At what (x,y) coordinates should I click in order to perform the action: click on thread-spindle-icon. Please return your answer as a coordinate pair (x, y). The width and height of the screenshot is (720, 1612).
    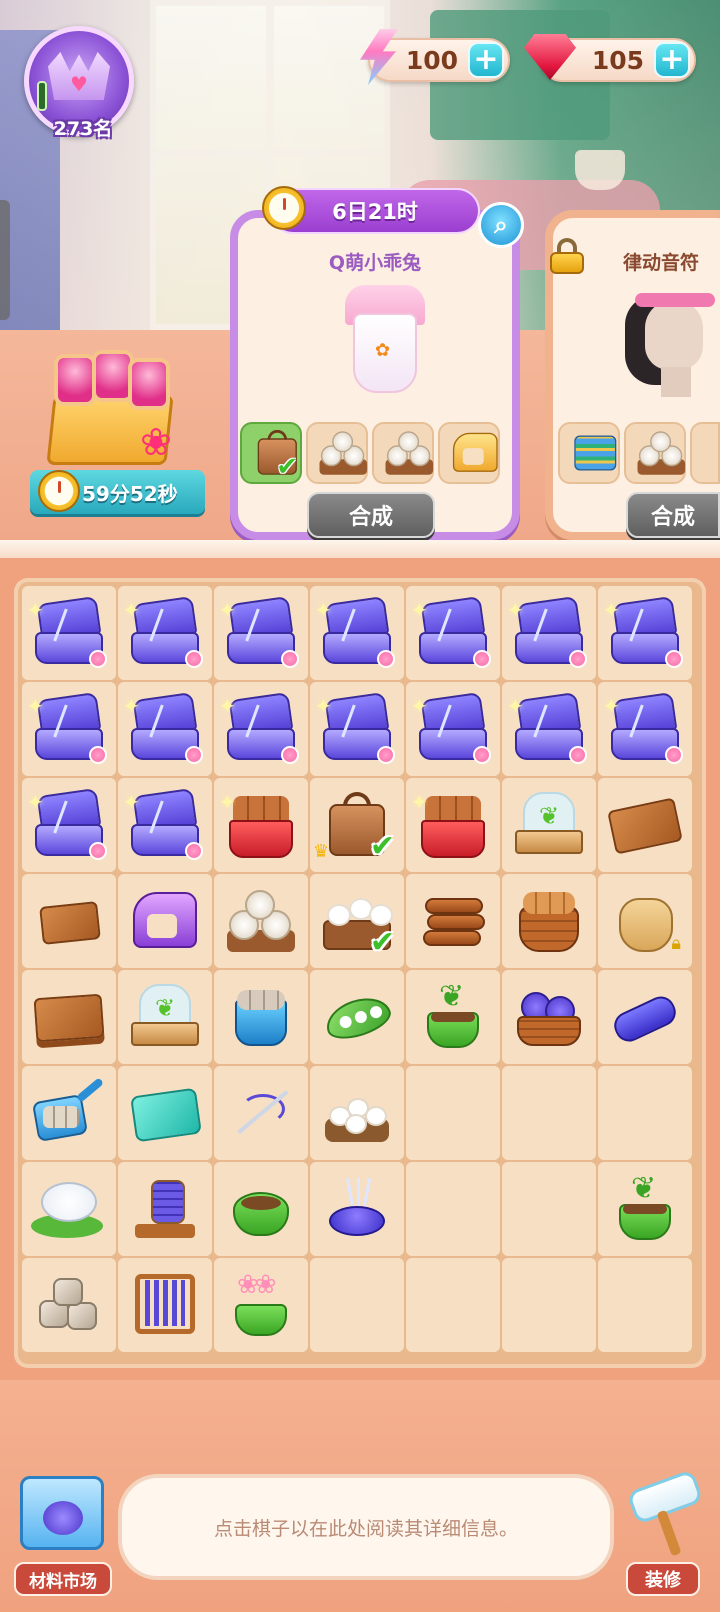
    Looking at the image, I should click on (165, 1209).